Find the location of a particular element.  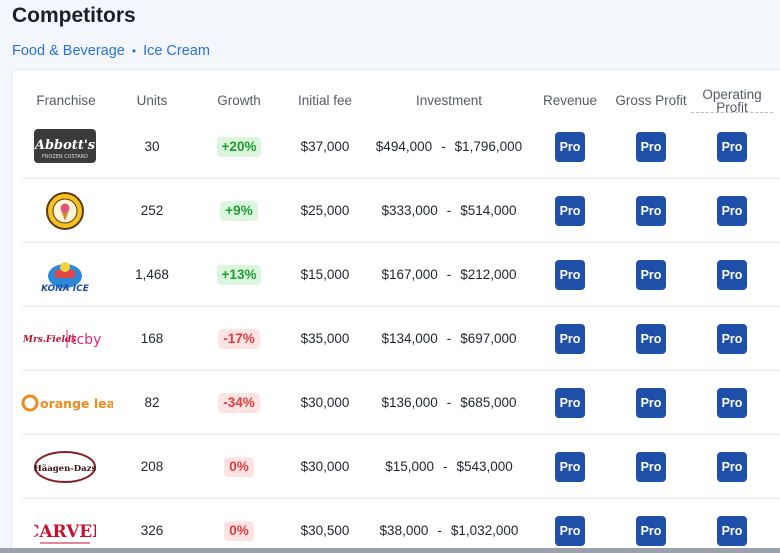

svg-text: FROZEN CUSTARD is located at coordinates (65, 157).